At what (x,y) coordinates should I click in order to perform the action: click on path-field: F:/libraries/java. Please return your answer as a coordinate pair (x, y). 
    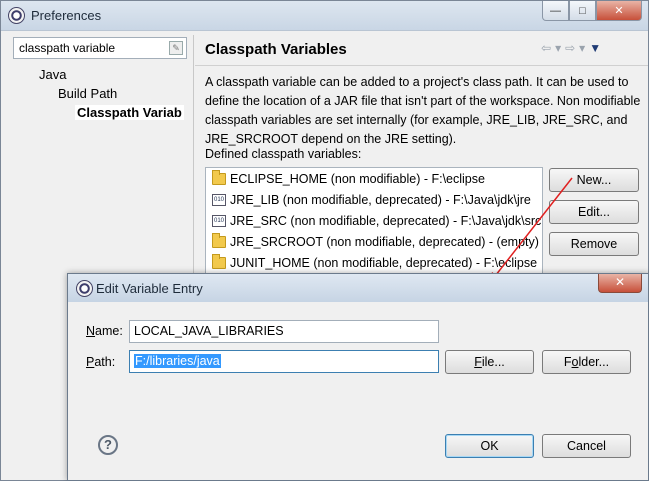
    Looking at the image, I should click on (284, 361).